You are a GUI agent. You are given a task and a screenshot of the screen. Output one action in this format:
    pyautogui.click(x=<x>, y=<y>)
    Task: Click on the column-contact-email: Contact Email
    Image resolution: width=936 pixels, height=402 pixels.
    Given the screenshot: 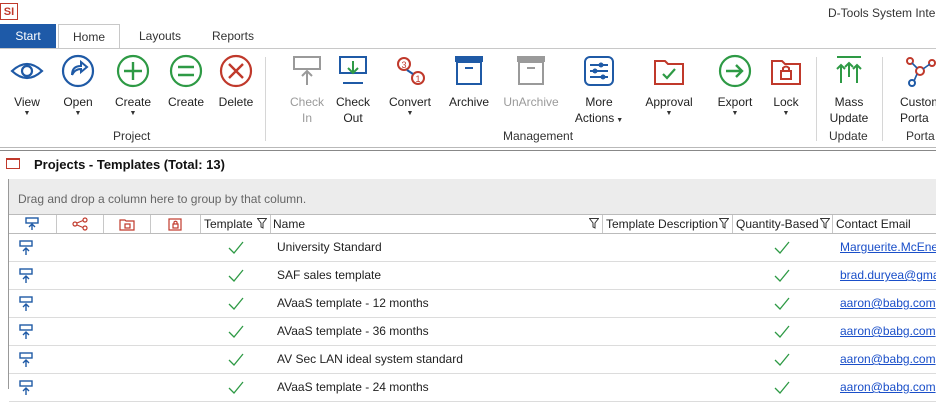 What is the action you would take?
    pyautogui.click(x=884, y=224)
    